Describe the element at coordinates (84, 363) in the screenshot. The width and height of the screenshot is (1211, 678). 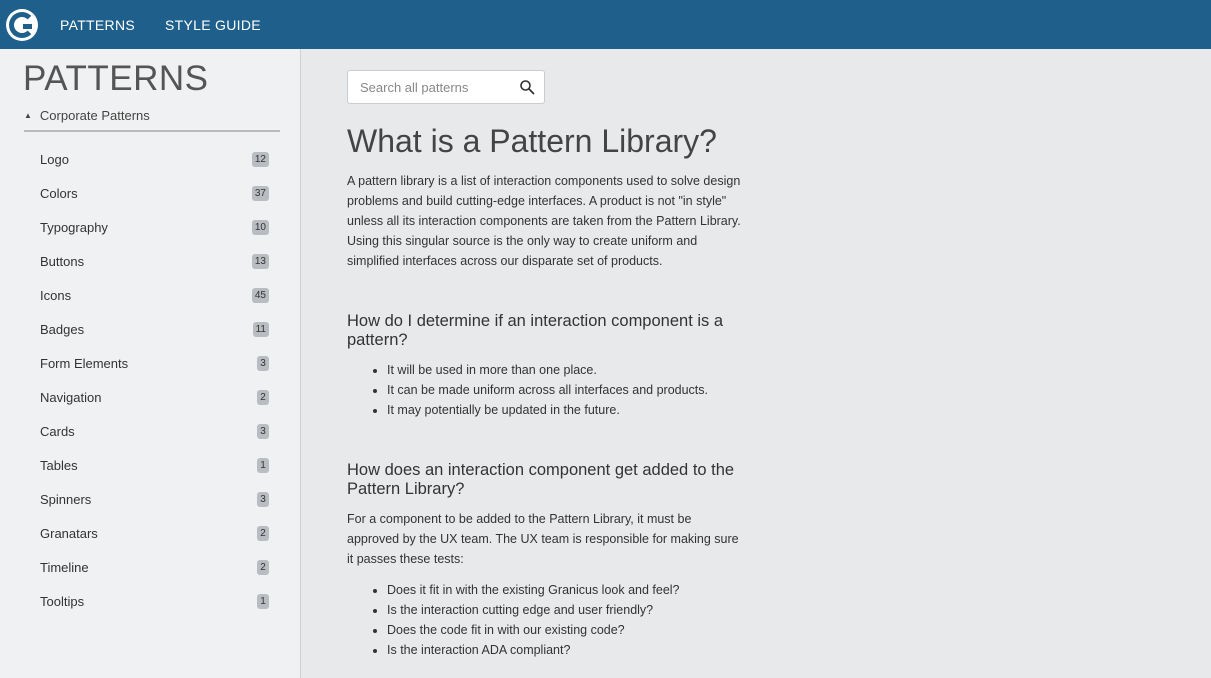
I see `sidebar-item-label: Form Elements` at that location.